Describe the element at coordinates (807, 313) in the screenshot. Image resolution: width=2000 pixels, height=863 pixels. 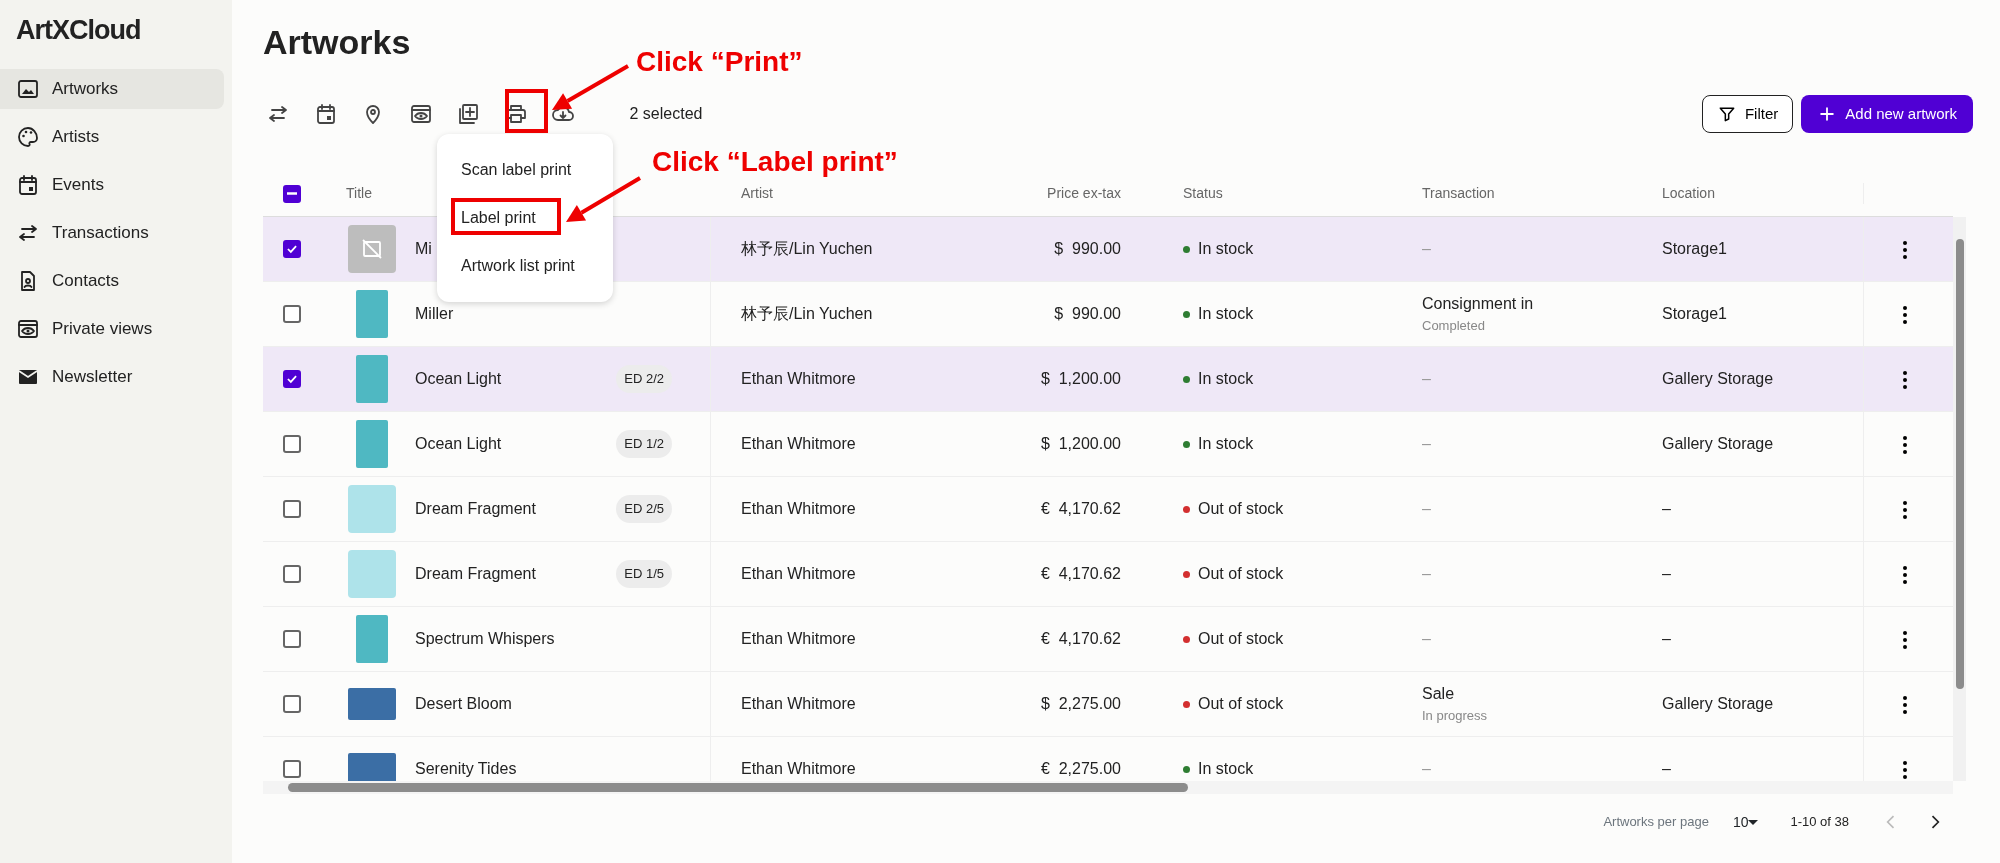
I see `artist-name: 林予辰/Lin Yuchen` at that location.